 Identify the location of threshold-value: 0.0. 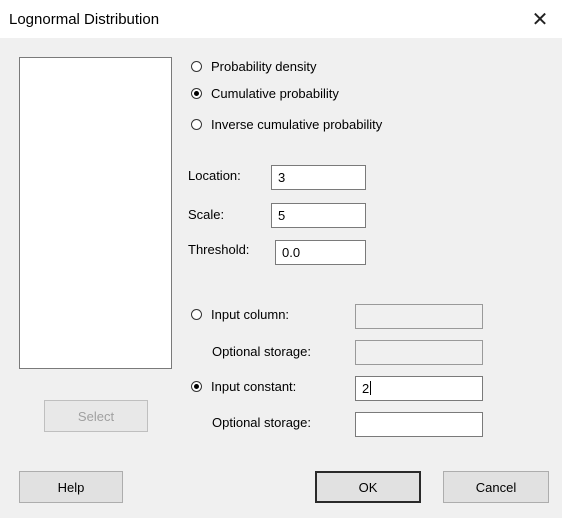
(291, 252).